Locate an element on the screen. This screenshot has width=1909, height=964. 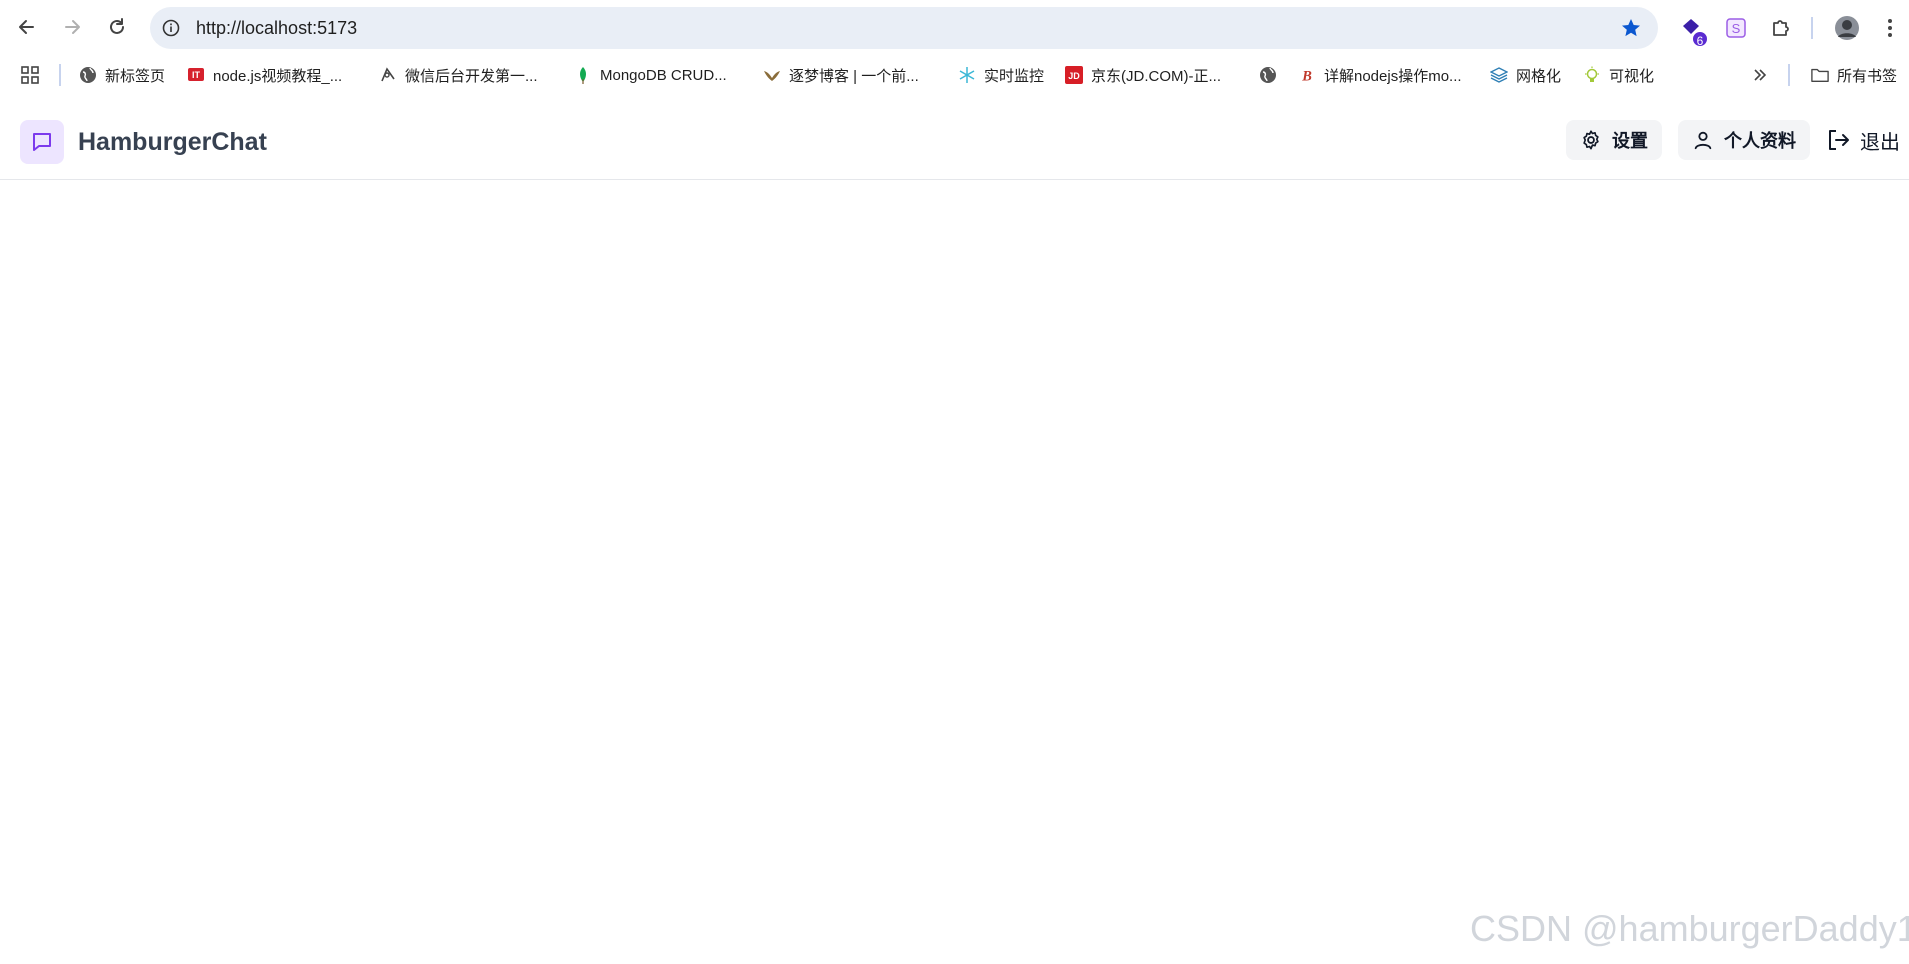
logout-button: 退出 is located at coordinates (1863, 140).